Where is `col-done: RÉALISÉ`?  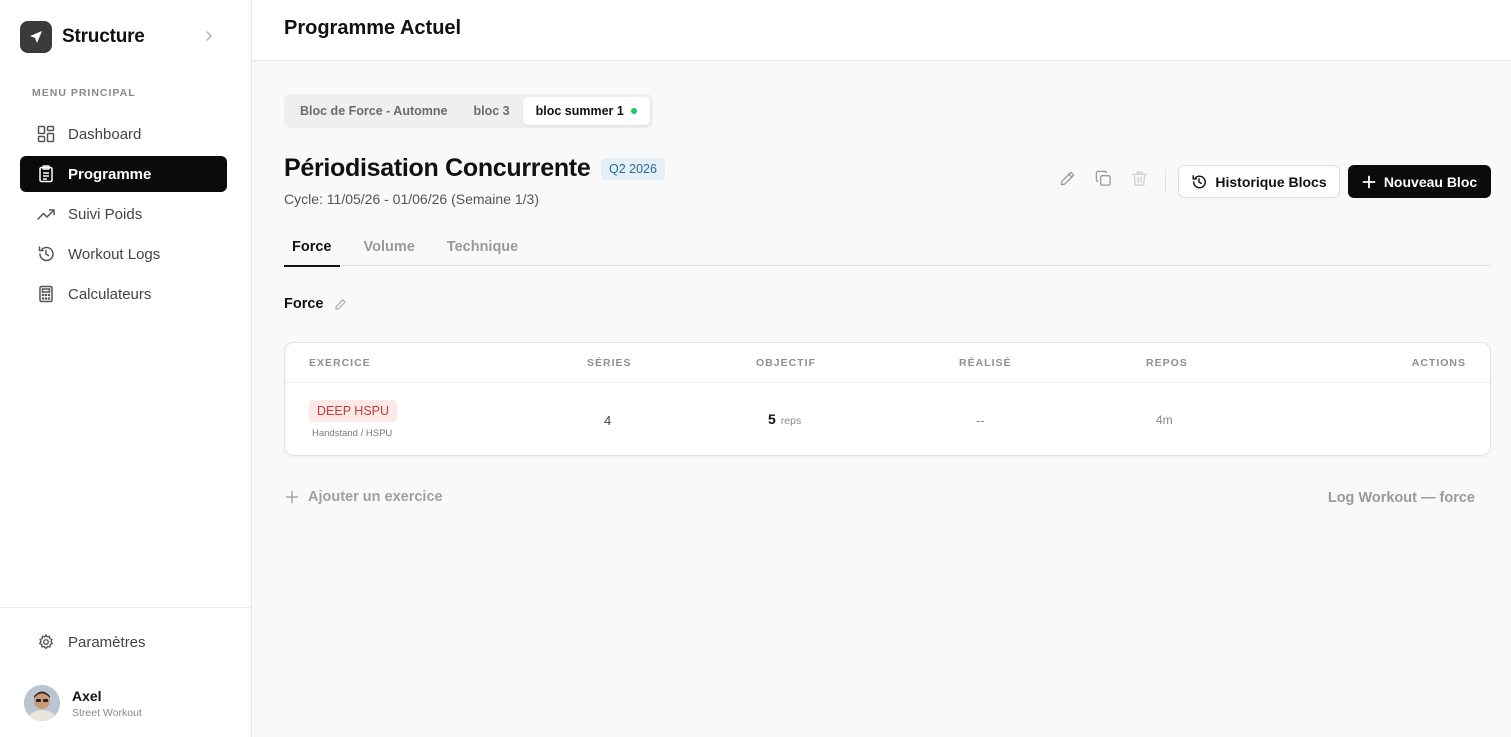
col-done: RÉALISÉ is located at coordinates (985, 363).